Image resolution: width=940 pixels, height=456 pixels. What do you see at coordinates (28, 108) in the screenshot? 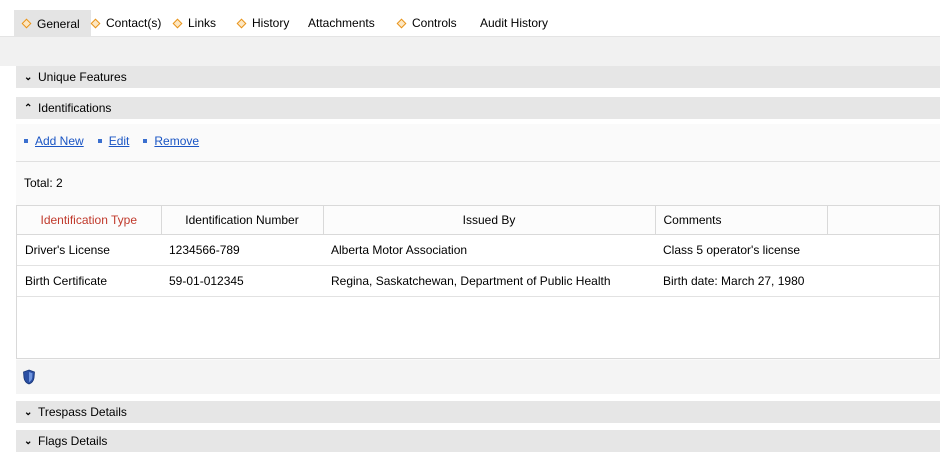
I see `chevron-up-icon: ⌃` at bounding box center [28, 108].